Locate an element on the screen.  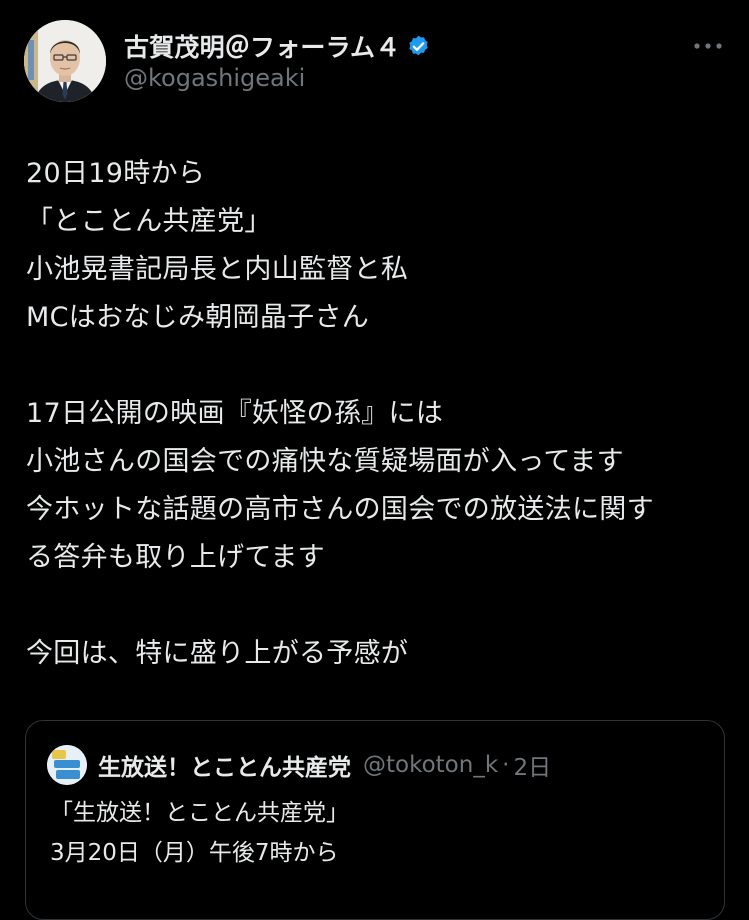
quoted-tweet-line: 3月20日（月）午後7時から is located at coordinates (194, 853).